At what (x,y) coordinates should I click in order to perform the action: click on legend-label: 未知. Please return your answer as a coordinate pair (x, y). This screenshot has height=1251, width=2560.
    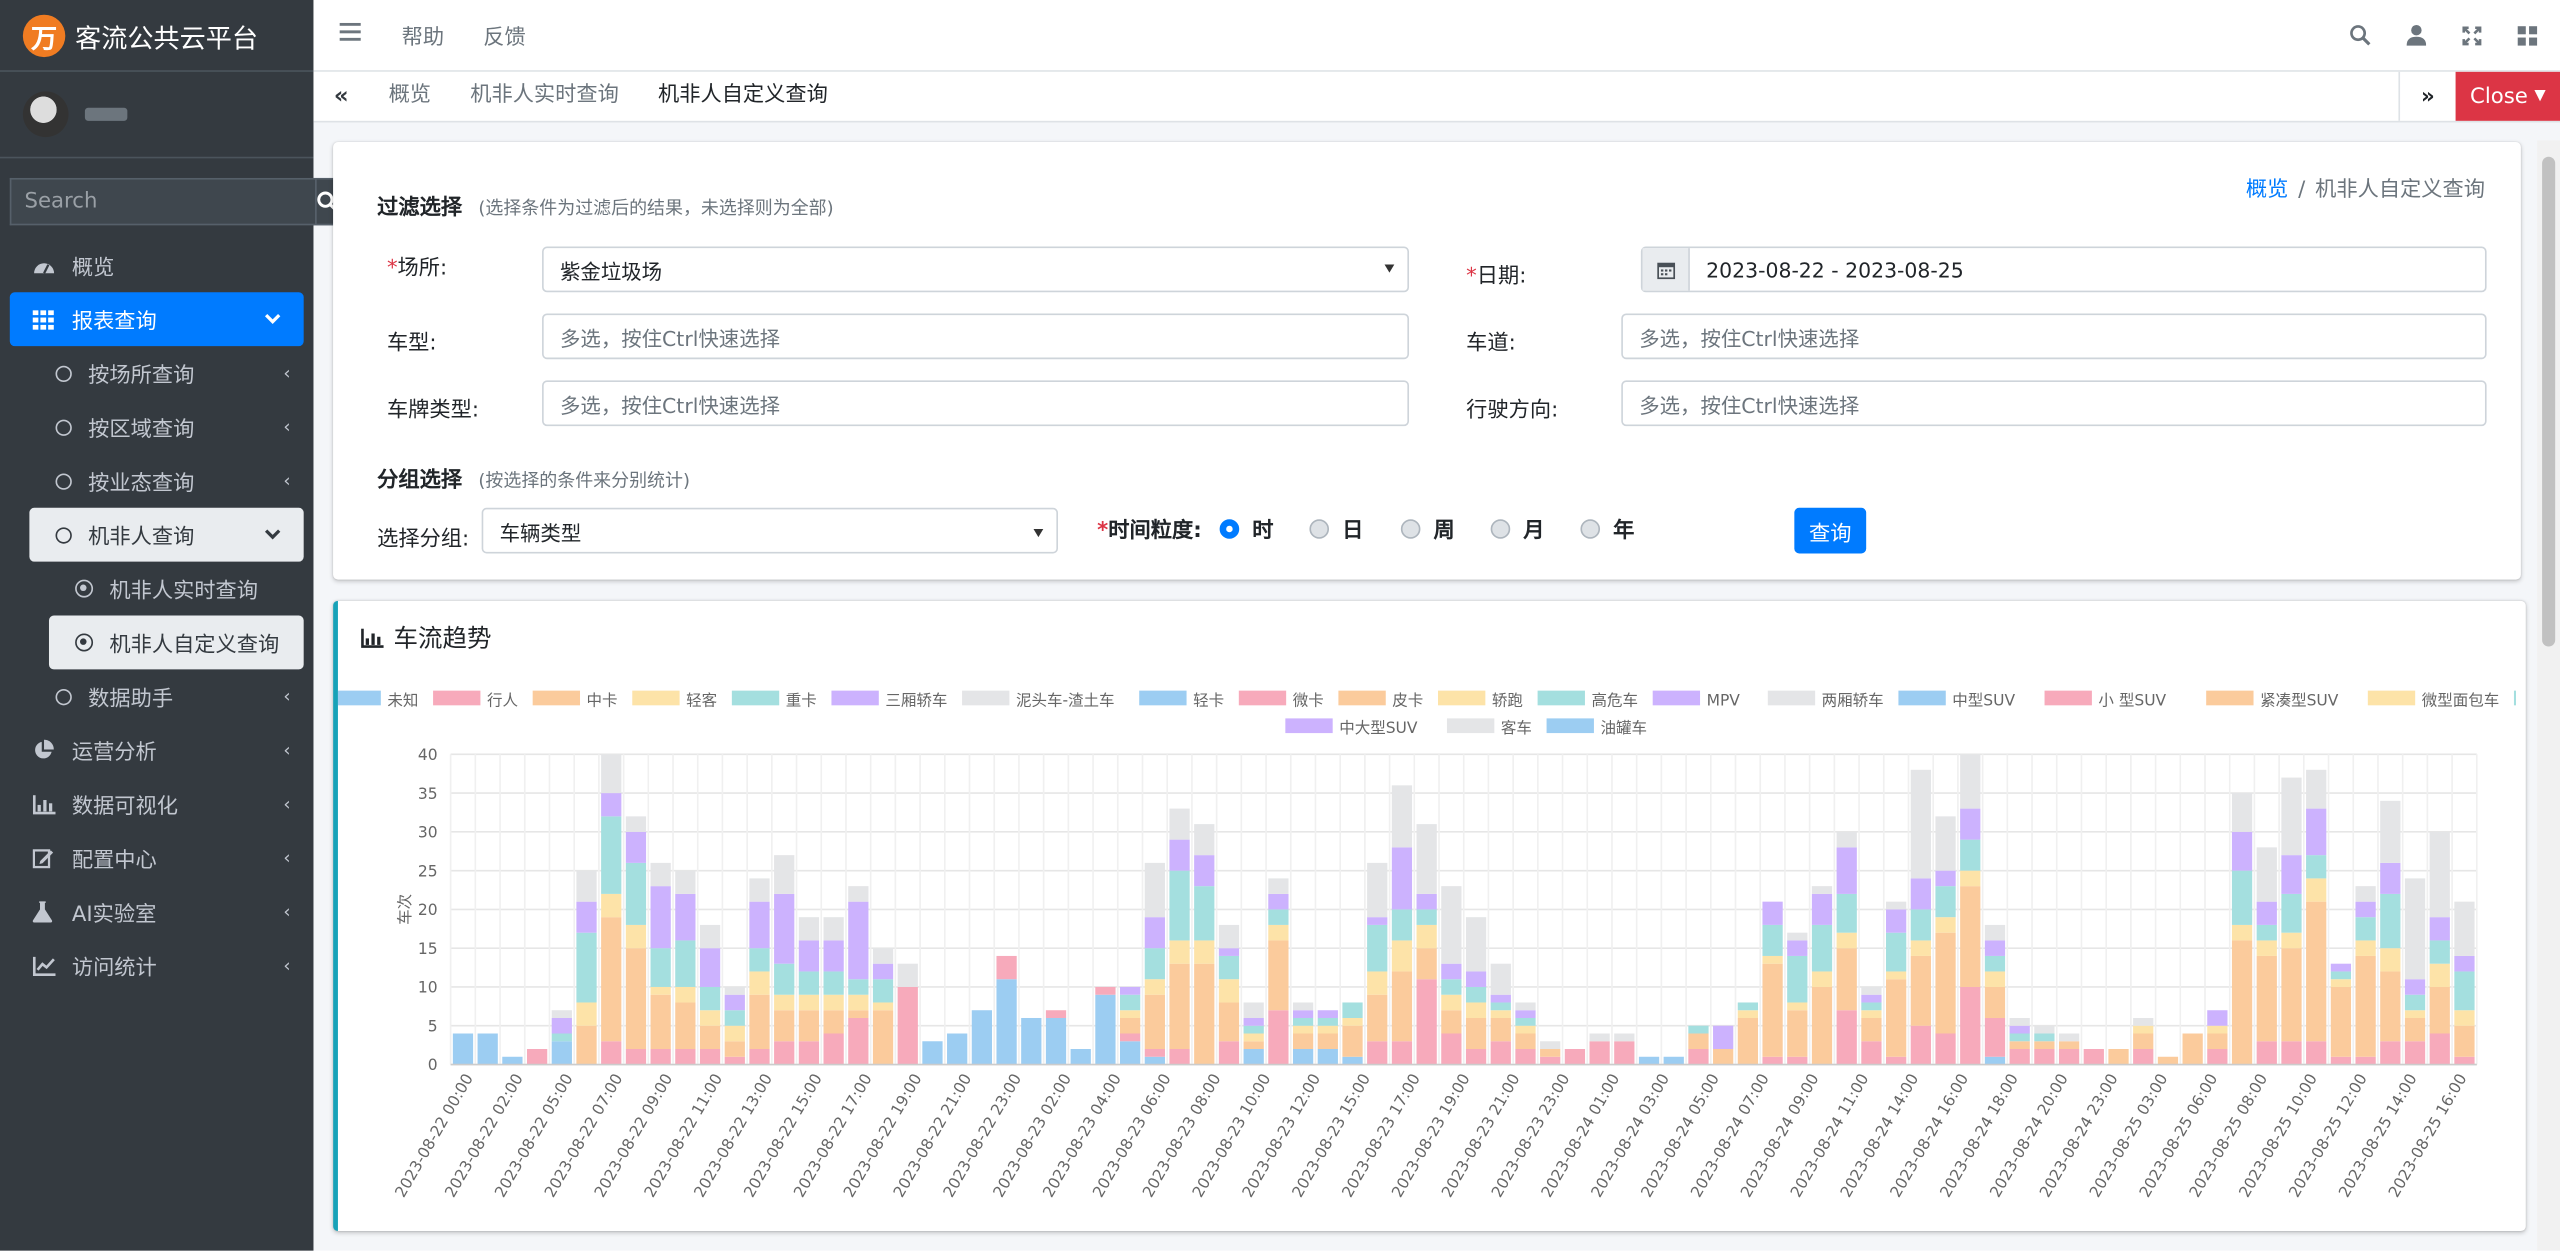
    Looking at the image, I should click on (402, 700).